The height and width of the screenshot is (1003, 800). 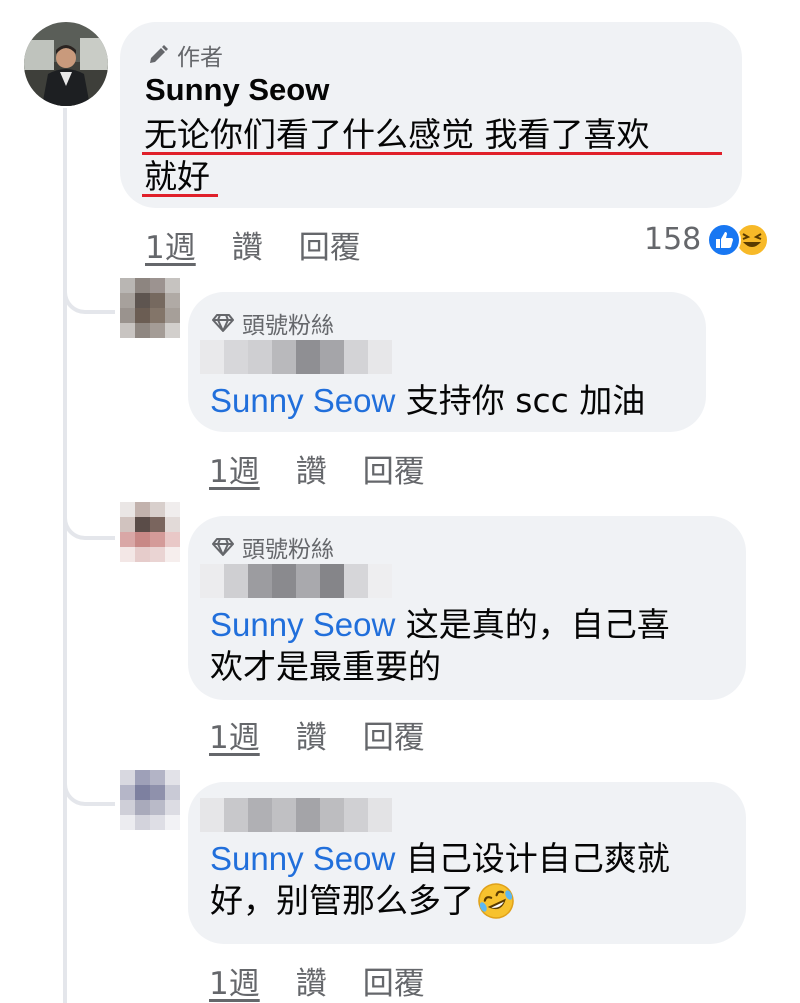 I want to click on thread-line, so click(x=65, y=555).